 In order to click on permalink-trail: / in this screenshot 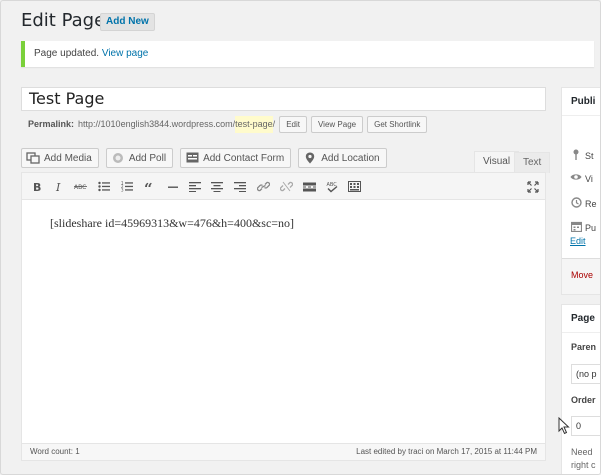, I will do `click(274, 124)`.